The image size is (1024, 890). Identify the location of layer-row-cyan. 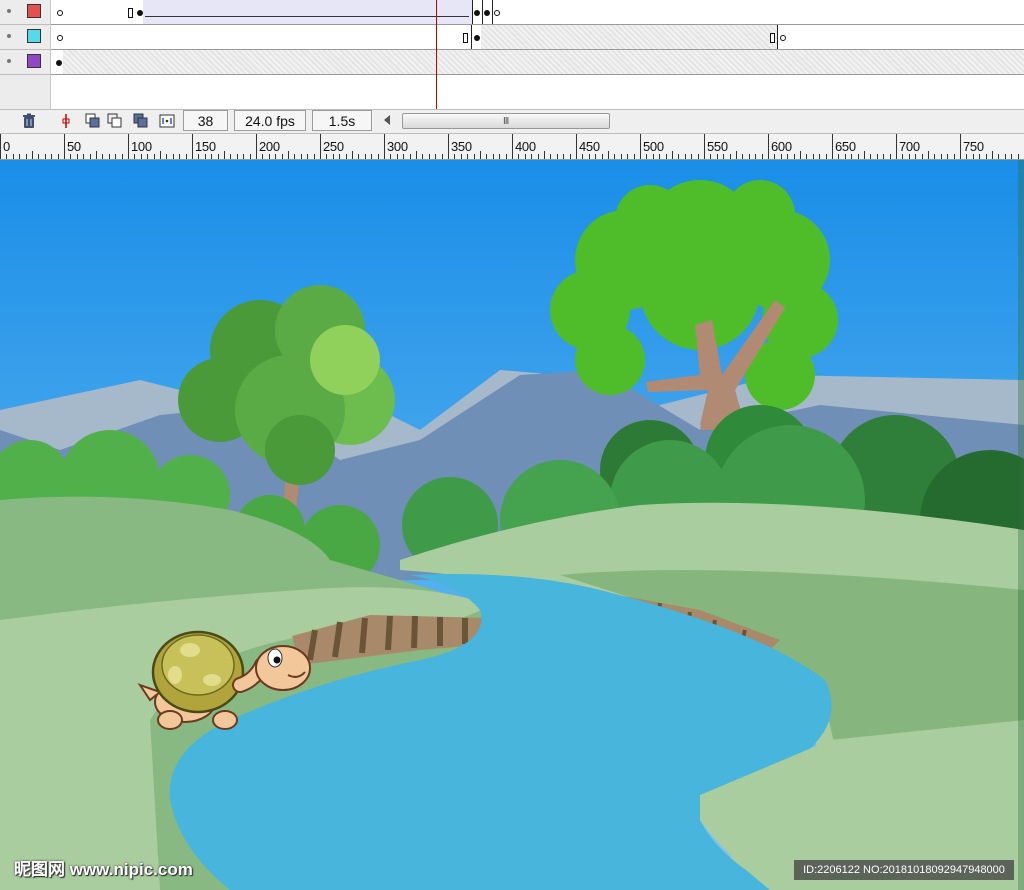
(25, 37).